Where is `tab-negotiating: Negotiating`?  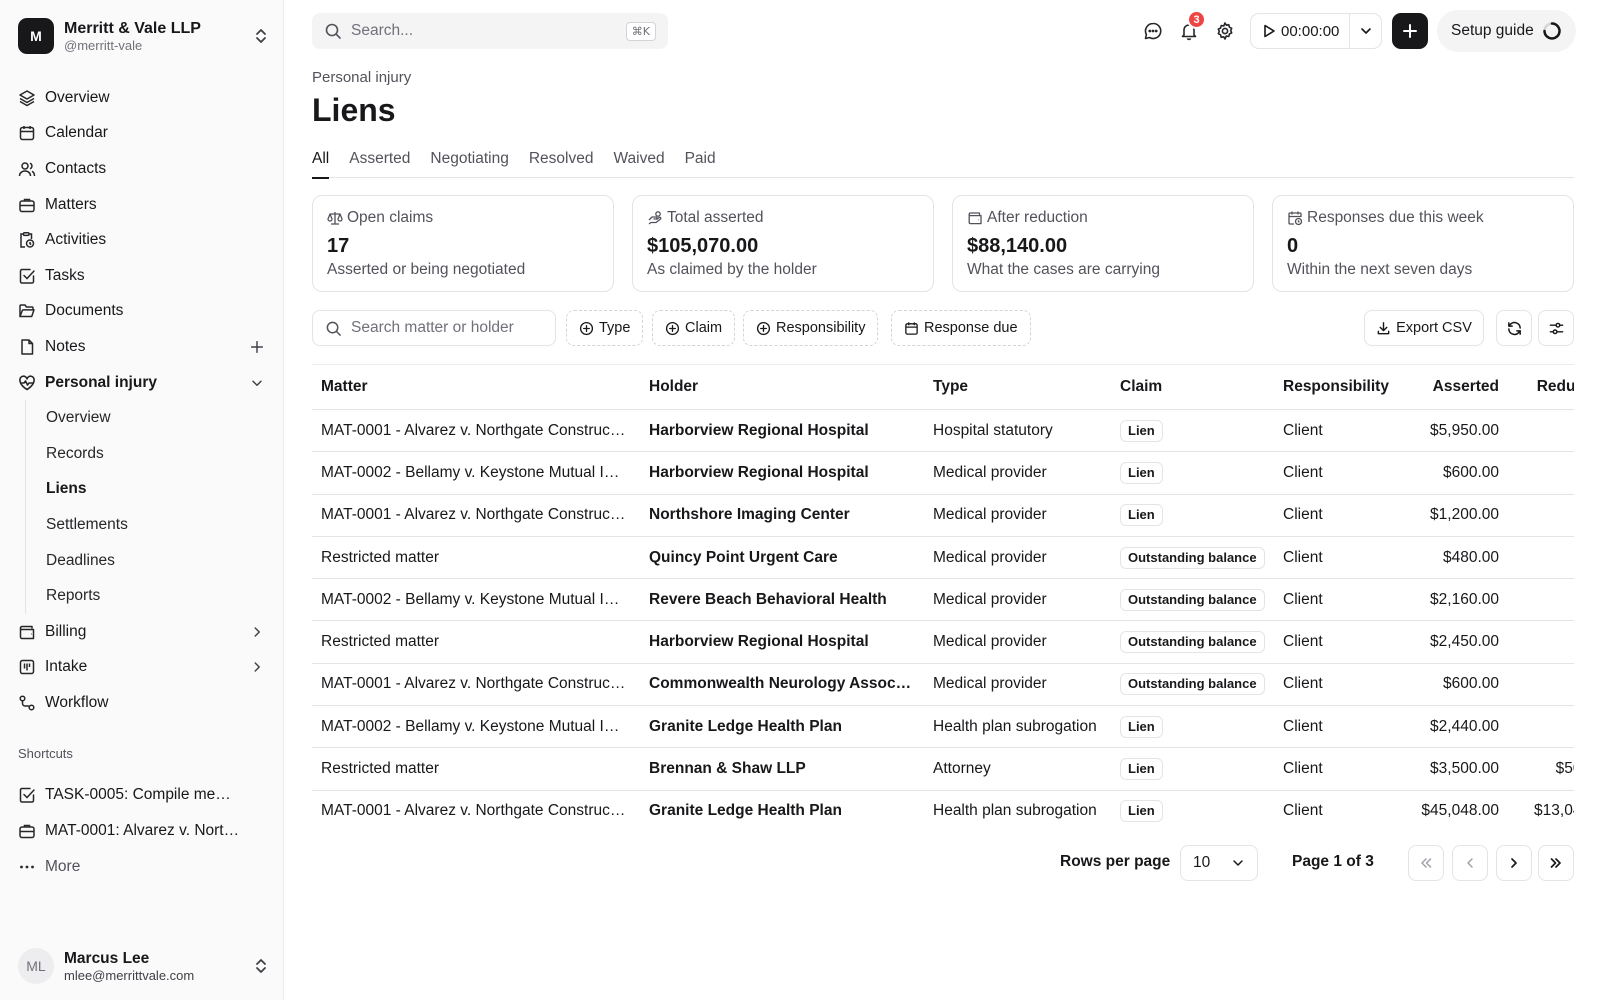 tab-negotiating: Negotiating is located at coordinates (469, 161).